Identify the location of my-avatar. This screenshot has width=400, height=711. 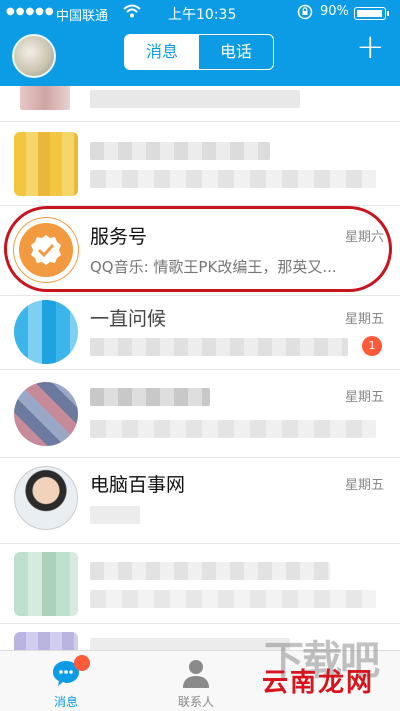
(34, 56).